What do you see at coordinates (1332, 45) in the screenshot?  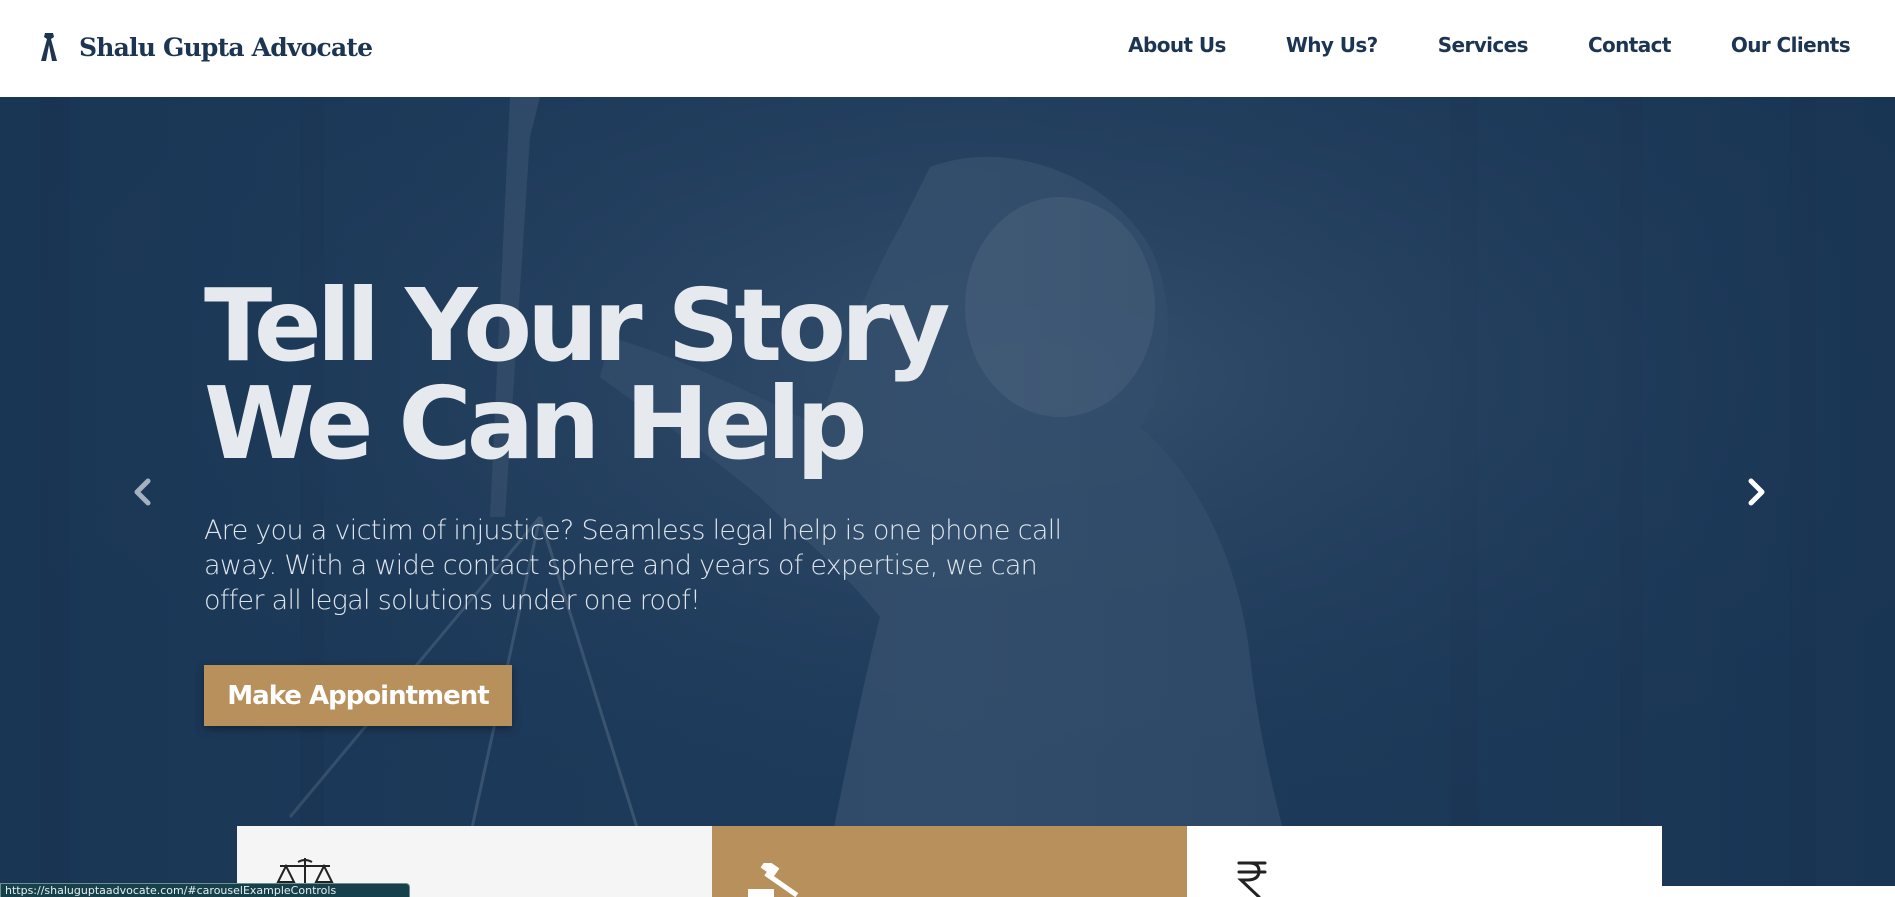 I see `nav-why-us: Why Us?` at bounding box center [1332, 45].